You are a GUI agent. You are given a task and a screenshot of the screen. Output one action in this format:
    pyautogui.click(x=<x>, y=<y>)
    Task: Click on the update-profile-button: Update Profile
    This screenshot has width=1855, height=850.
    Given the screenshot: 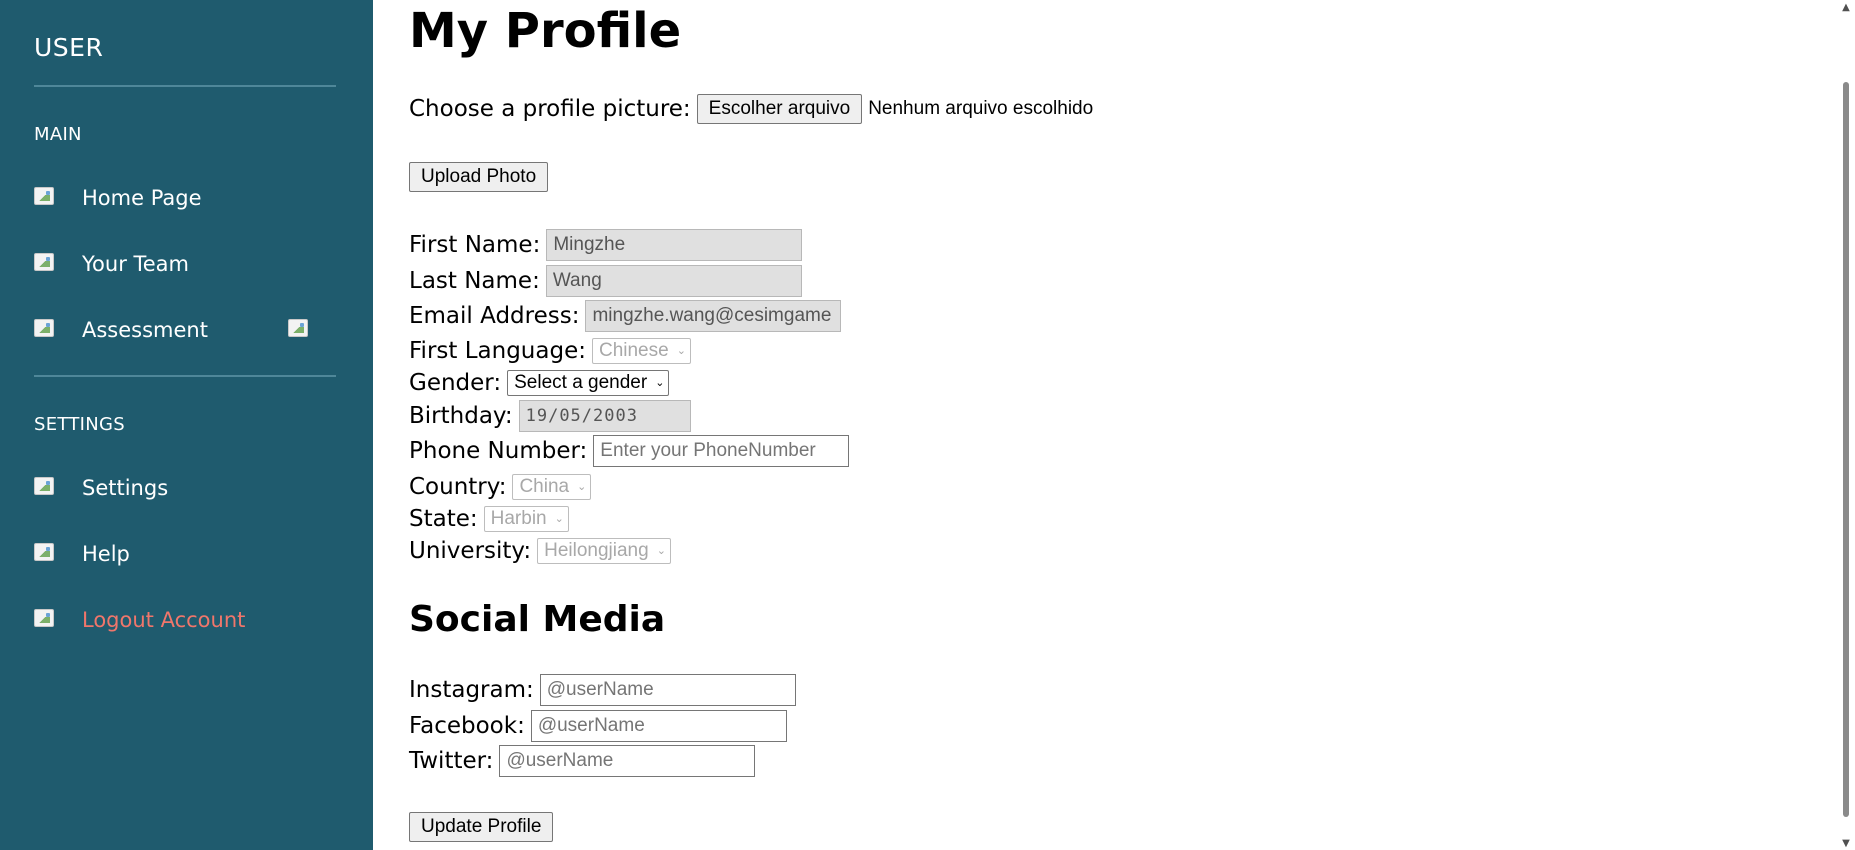 What is the action you would take?
    pyautogui.click(x=481, y=827)
    